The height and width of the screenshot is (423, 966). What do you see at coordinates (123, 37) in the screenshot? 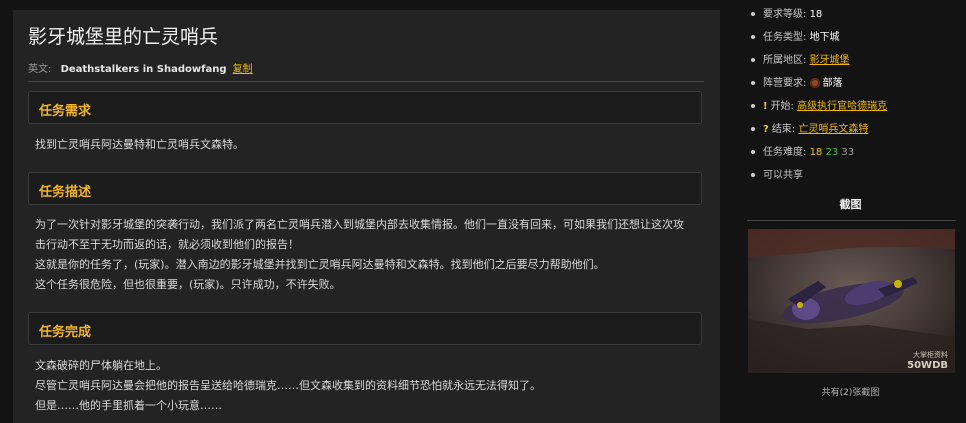
I see `quest-title: 影牙城堡里的亡灵哨兵` at bounding box center [123, 37].